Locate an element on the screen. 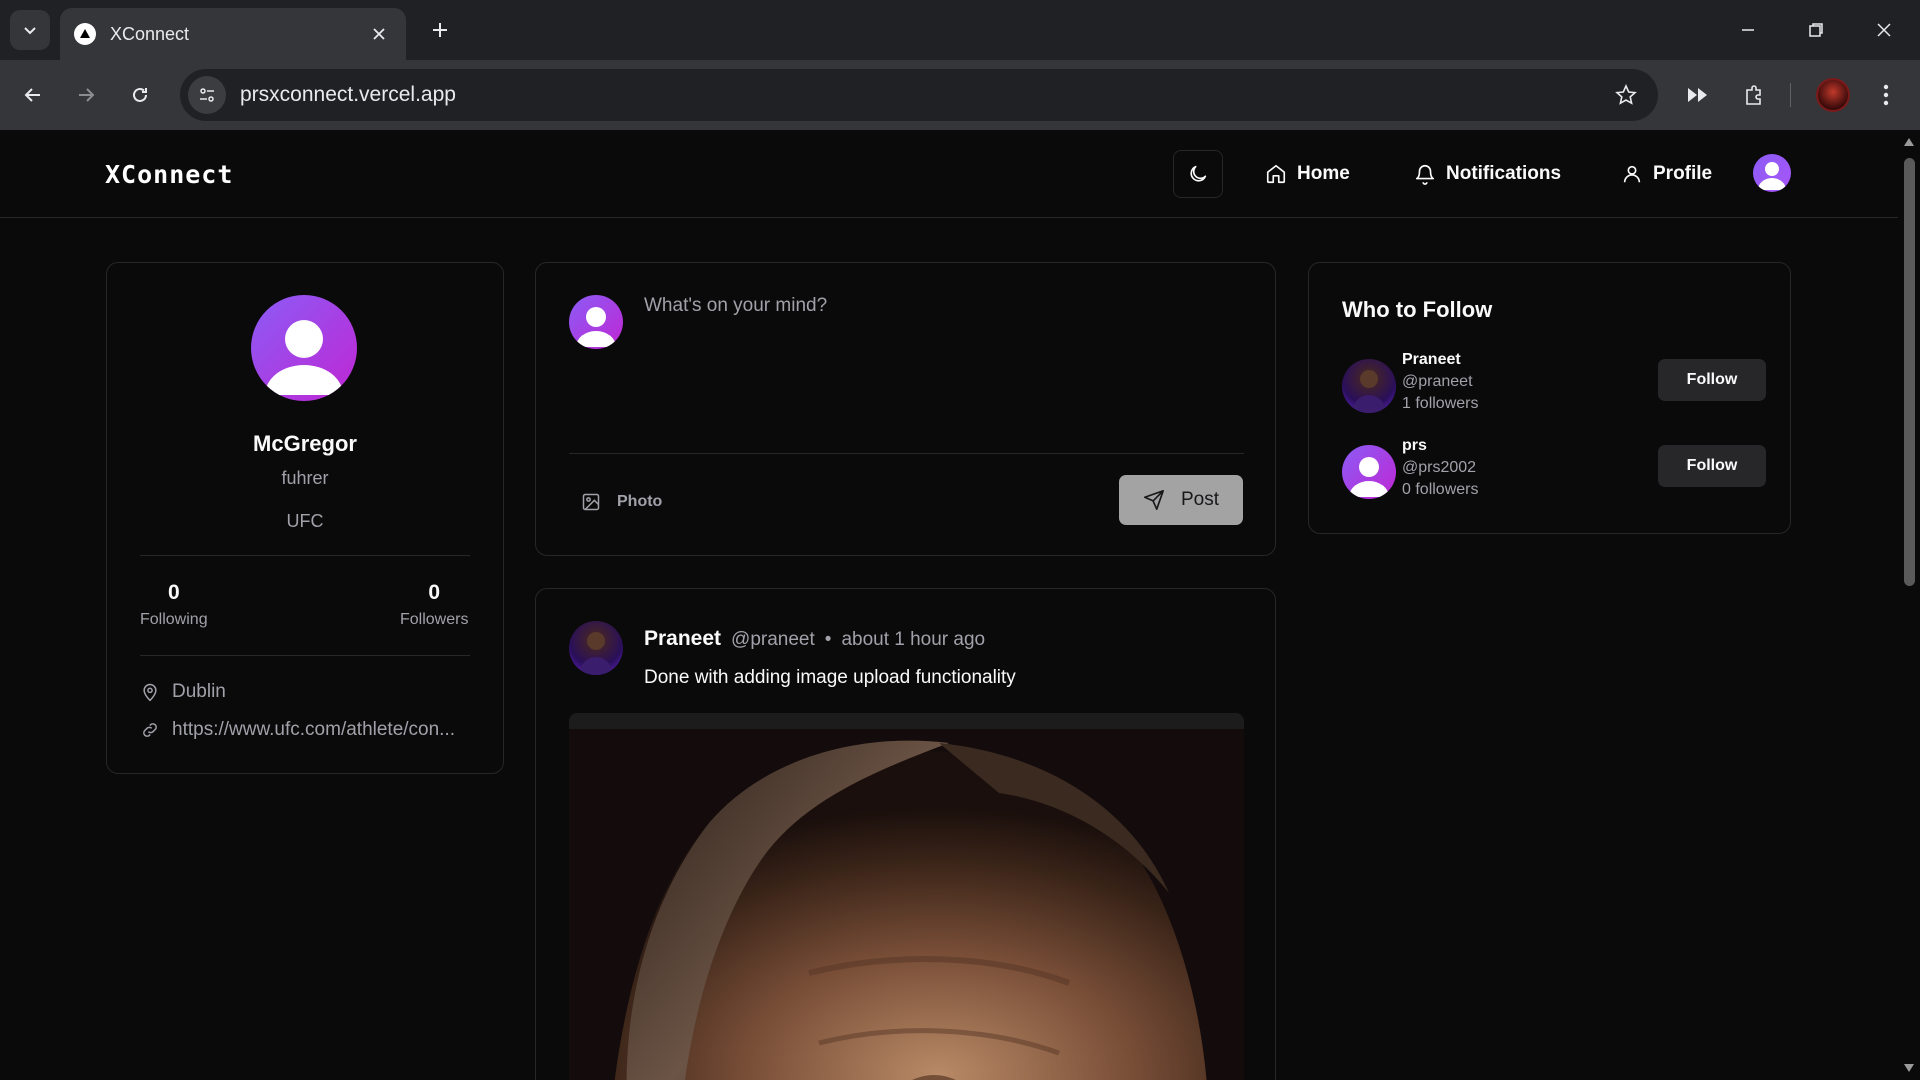 The width and height of the screenshot is (1920, 1080). chevron-down-icon is located at coordinates (30, 31).